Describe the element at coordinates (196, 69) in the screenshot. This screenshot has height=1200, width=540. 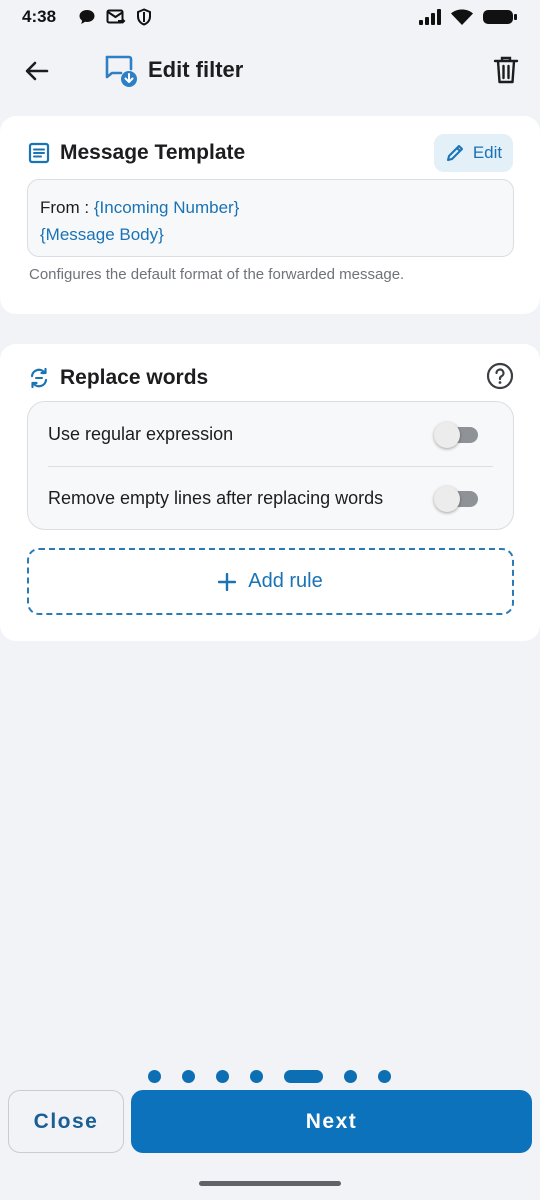
I see `page-title: Edit filter` at that location.